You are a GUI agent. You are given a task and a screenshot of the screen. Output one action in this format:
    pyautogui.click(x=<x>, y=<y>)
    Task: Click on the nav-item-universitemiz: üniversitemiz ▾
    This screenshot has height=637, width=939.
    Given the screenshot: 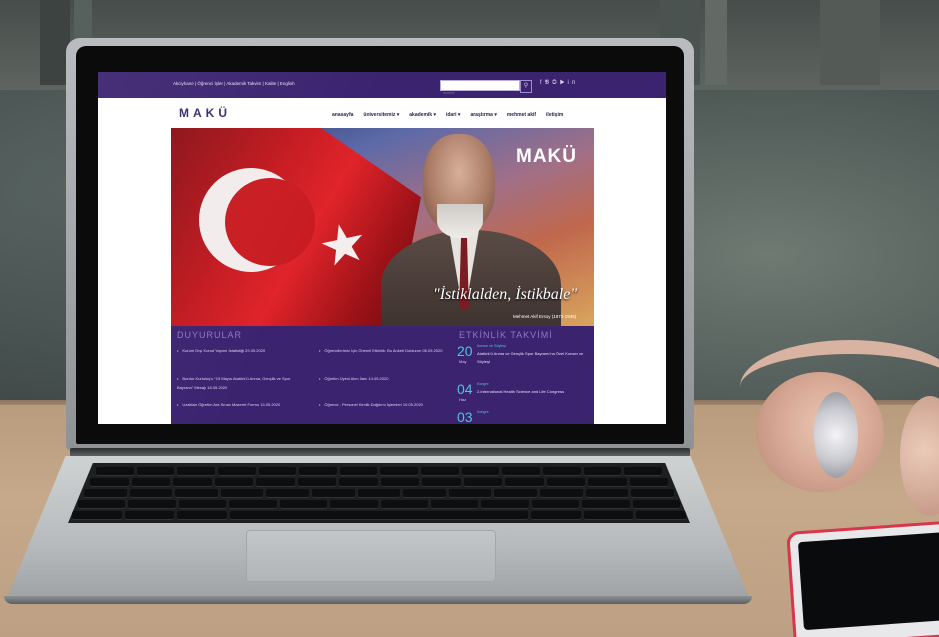 What is the action you would take?
    pyautogui.click(x=381, y=115)
    